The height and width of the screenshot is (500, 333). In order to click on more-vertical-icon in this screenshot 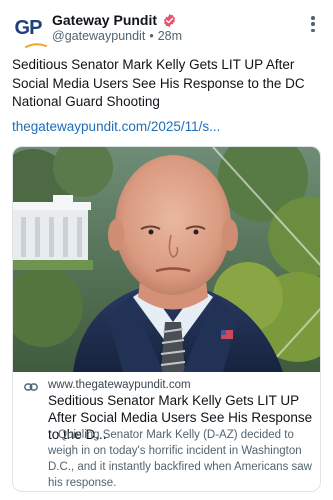, I will do `click(313, 24)`.